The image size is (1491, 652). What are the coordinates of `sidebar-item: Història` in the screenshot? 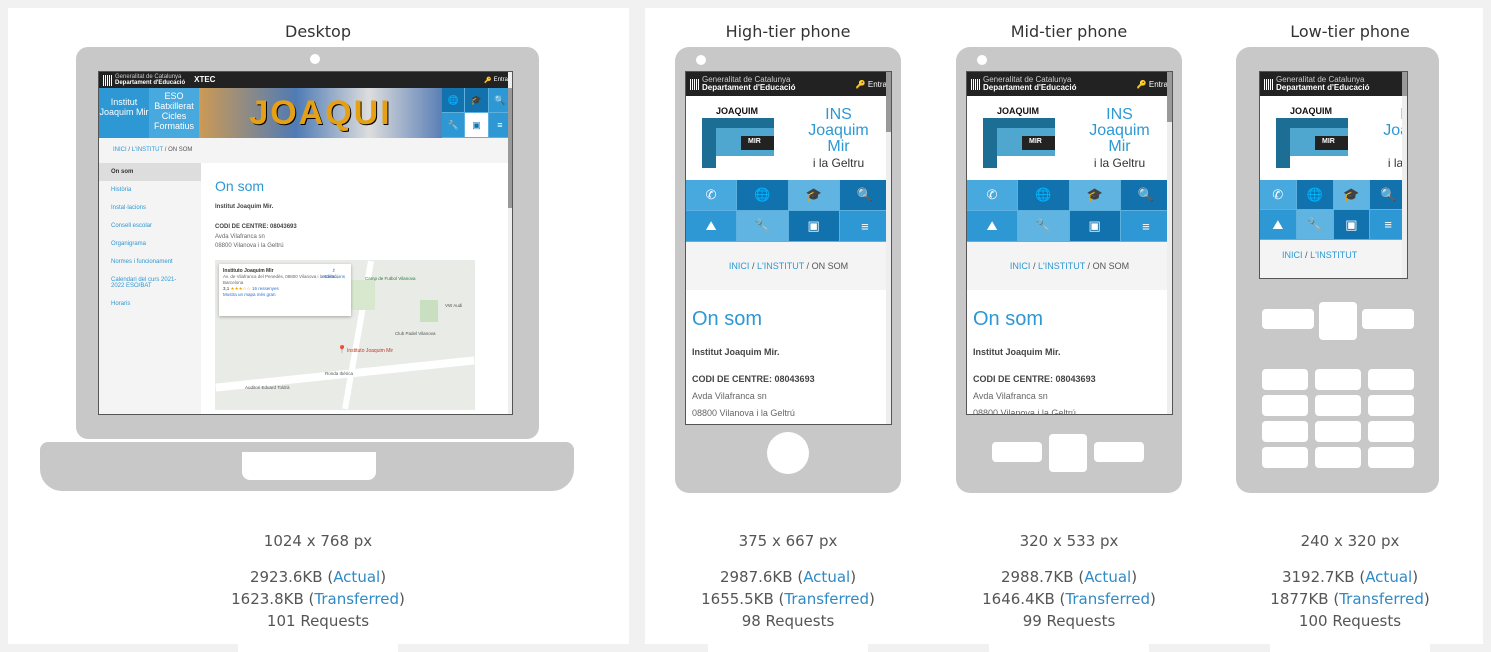 It's located at (150, 190).